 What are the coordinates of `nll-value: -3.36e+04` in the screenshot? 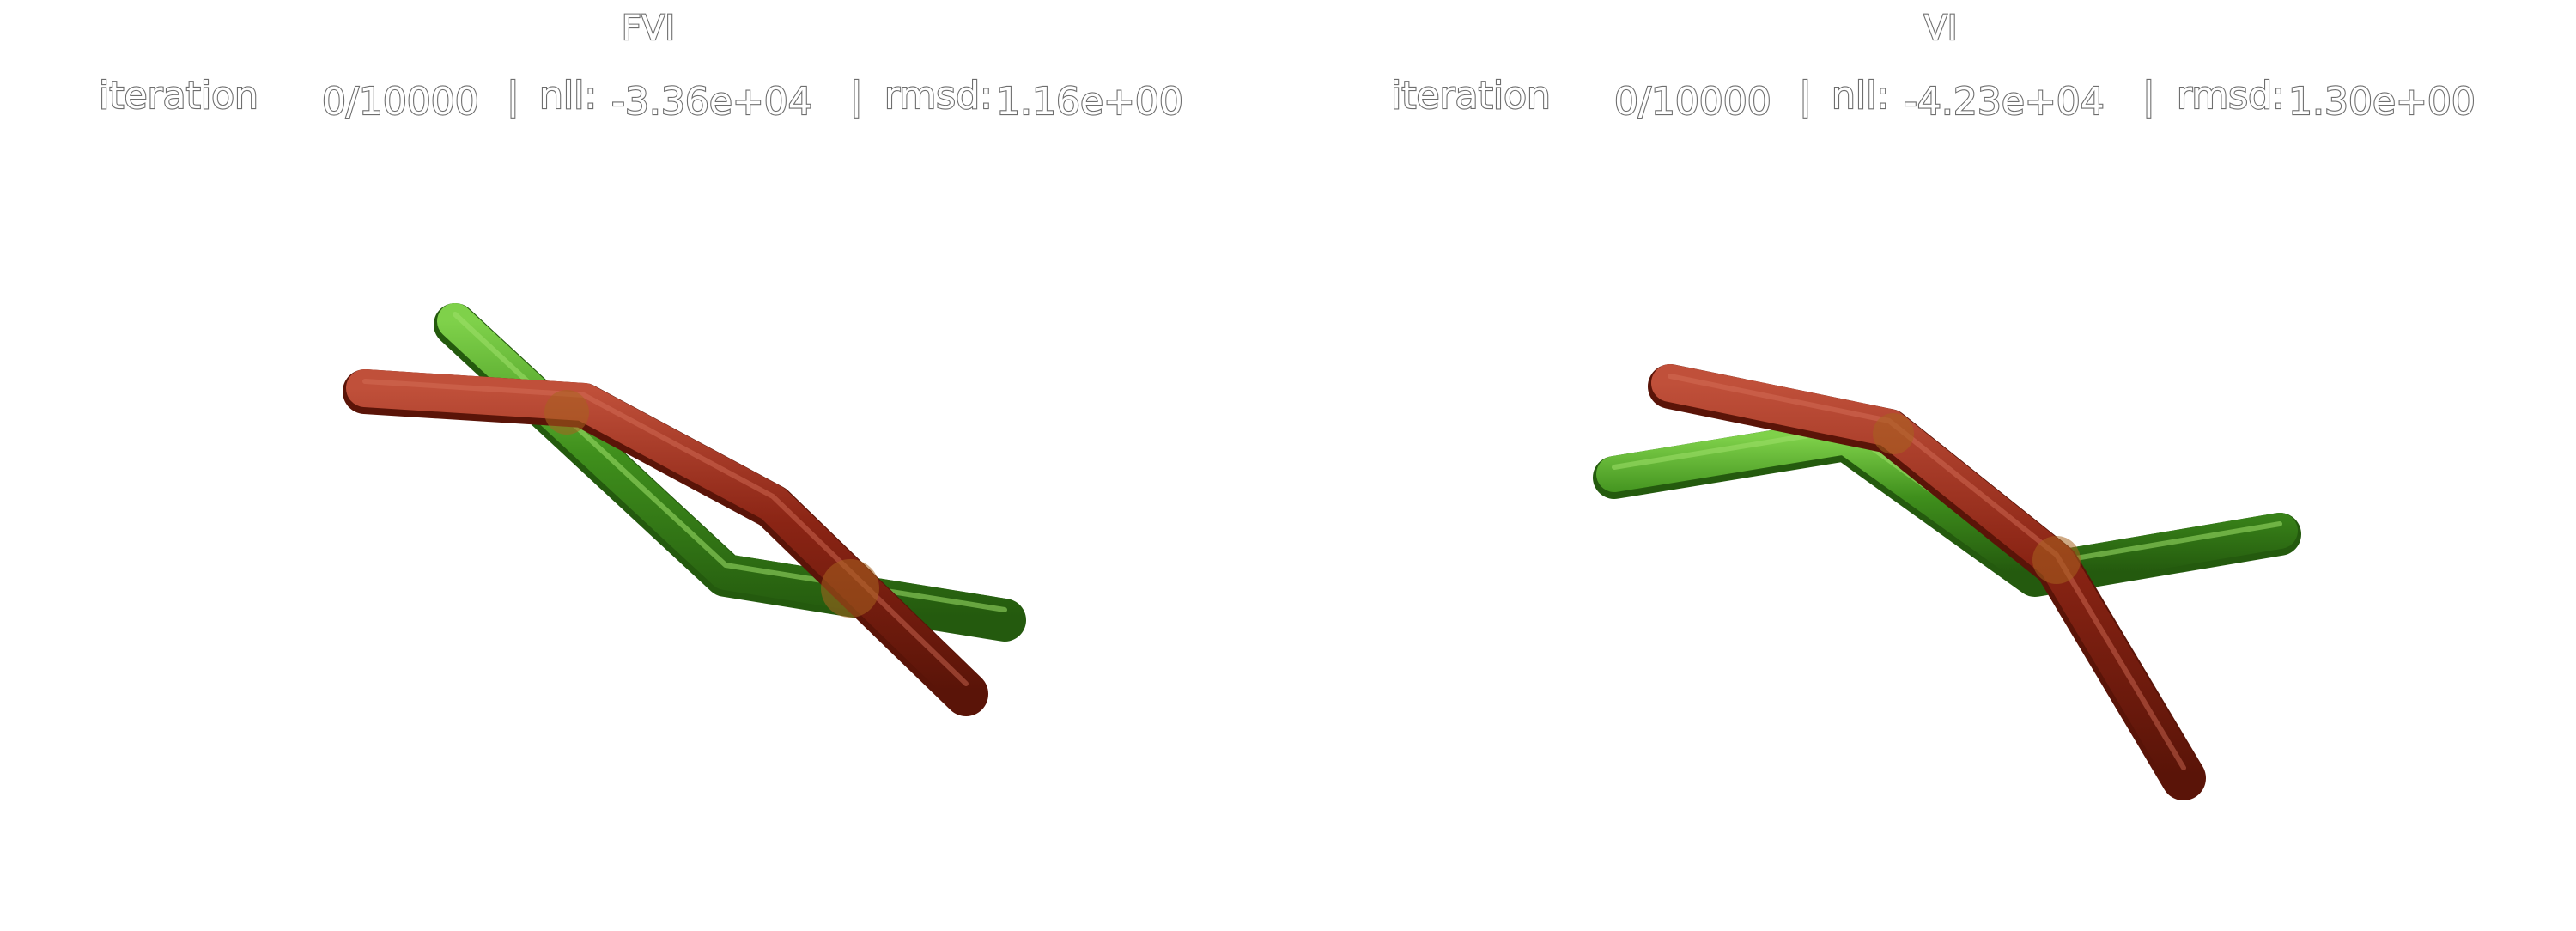 It's located at (711, 102).